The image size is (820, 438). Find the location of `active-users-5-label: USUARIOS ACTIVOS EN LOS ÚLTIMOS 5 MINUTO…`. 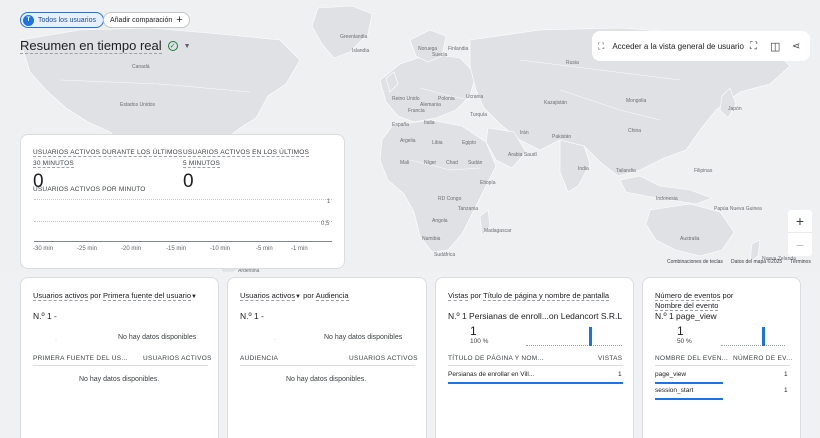

active-users-5-label: USUARIOS ACTIVOS EN LOS ÚLTIMOS 5 MINUTO… is located at coordinates (246, 158).